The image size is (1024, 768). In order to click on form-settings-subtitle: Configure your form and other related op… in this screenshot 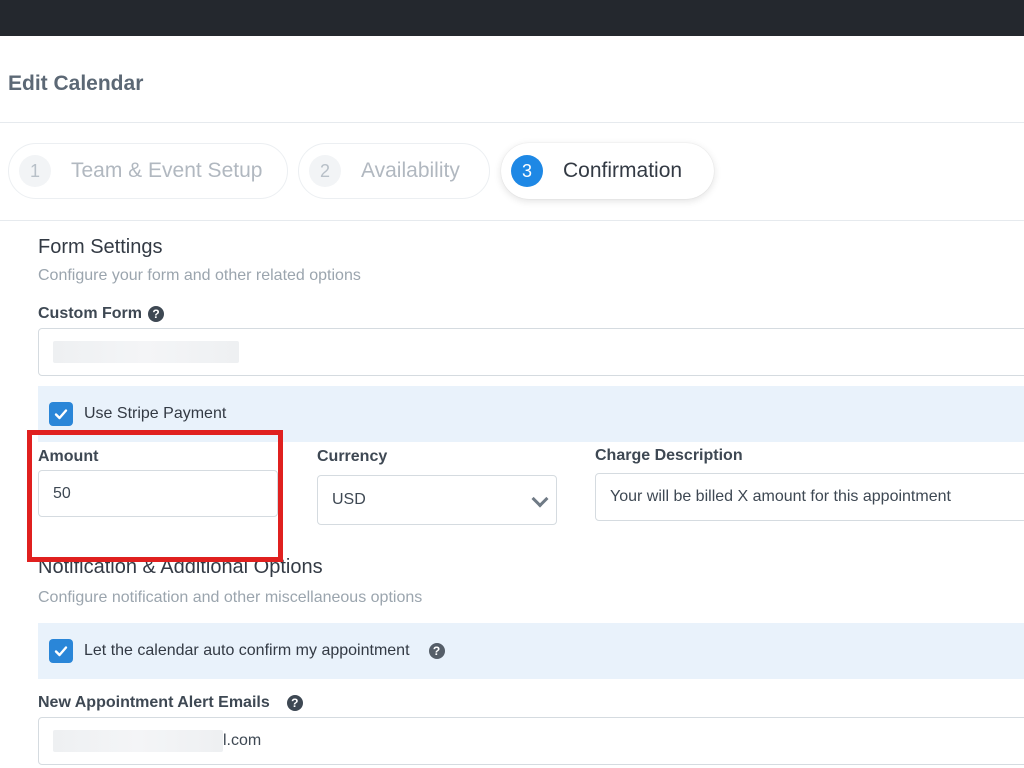, I will do `click(199, 275)`.